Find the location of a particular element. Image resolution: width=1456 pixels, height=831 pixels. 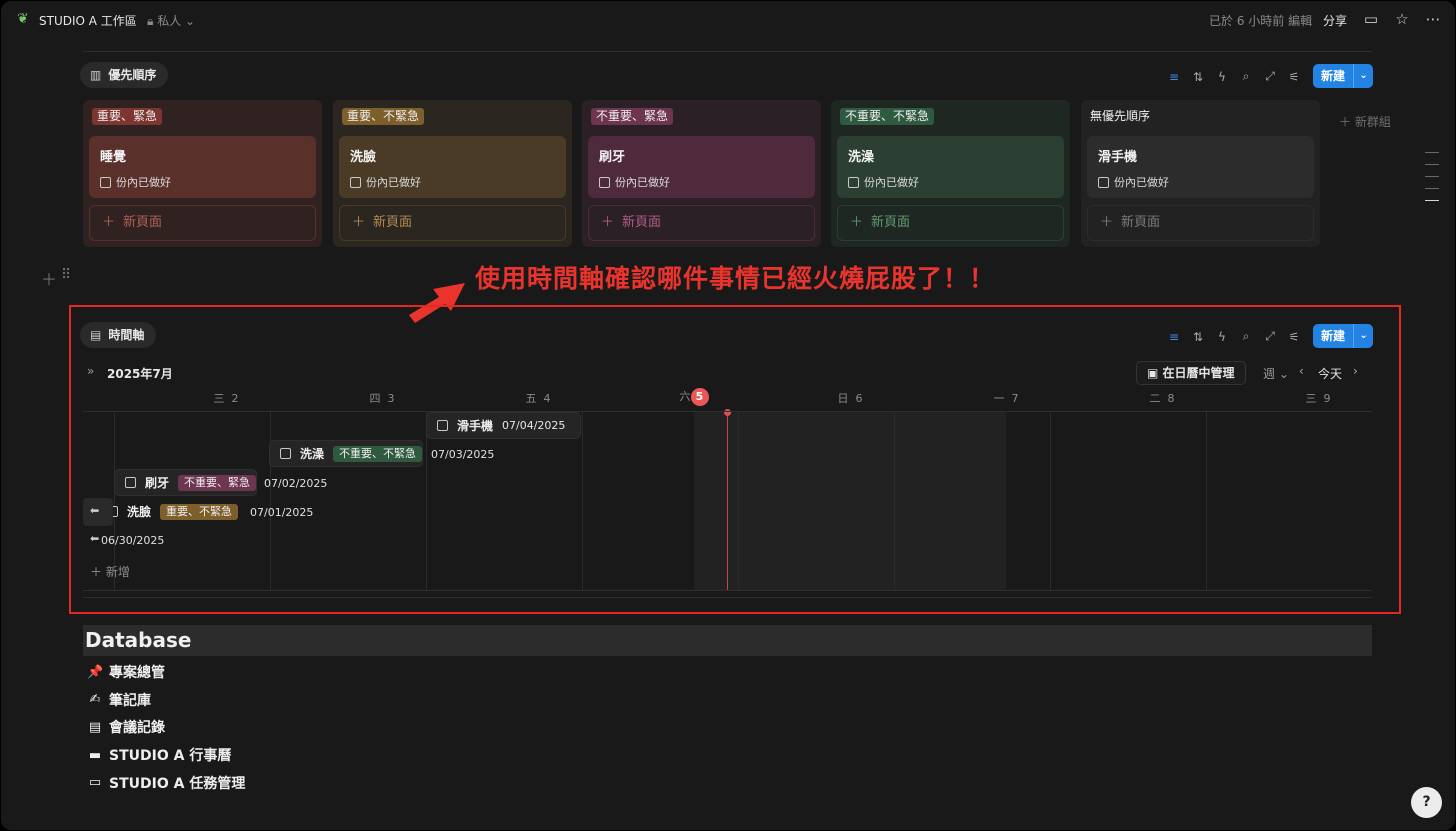

weekday-label: 六 is located at coordinates (685, 396).